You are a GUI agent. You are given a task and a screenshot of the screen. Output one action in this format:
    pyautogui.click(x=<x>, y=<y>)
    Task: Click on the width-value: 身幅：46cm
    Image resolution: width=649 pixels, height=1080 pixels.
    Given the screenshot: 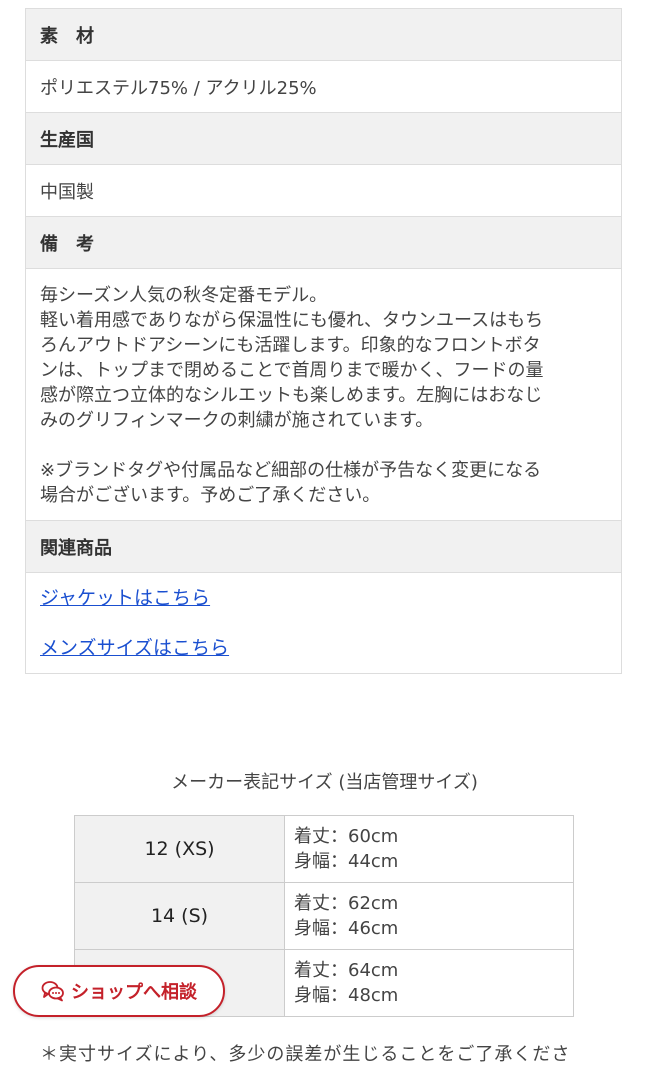 What is the action you would take?
    pyautogui.click(x=346, y=928)
    